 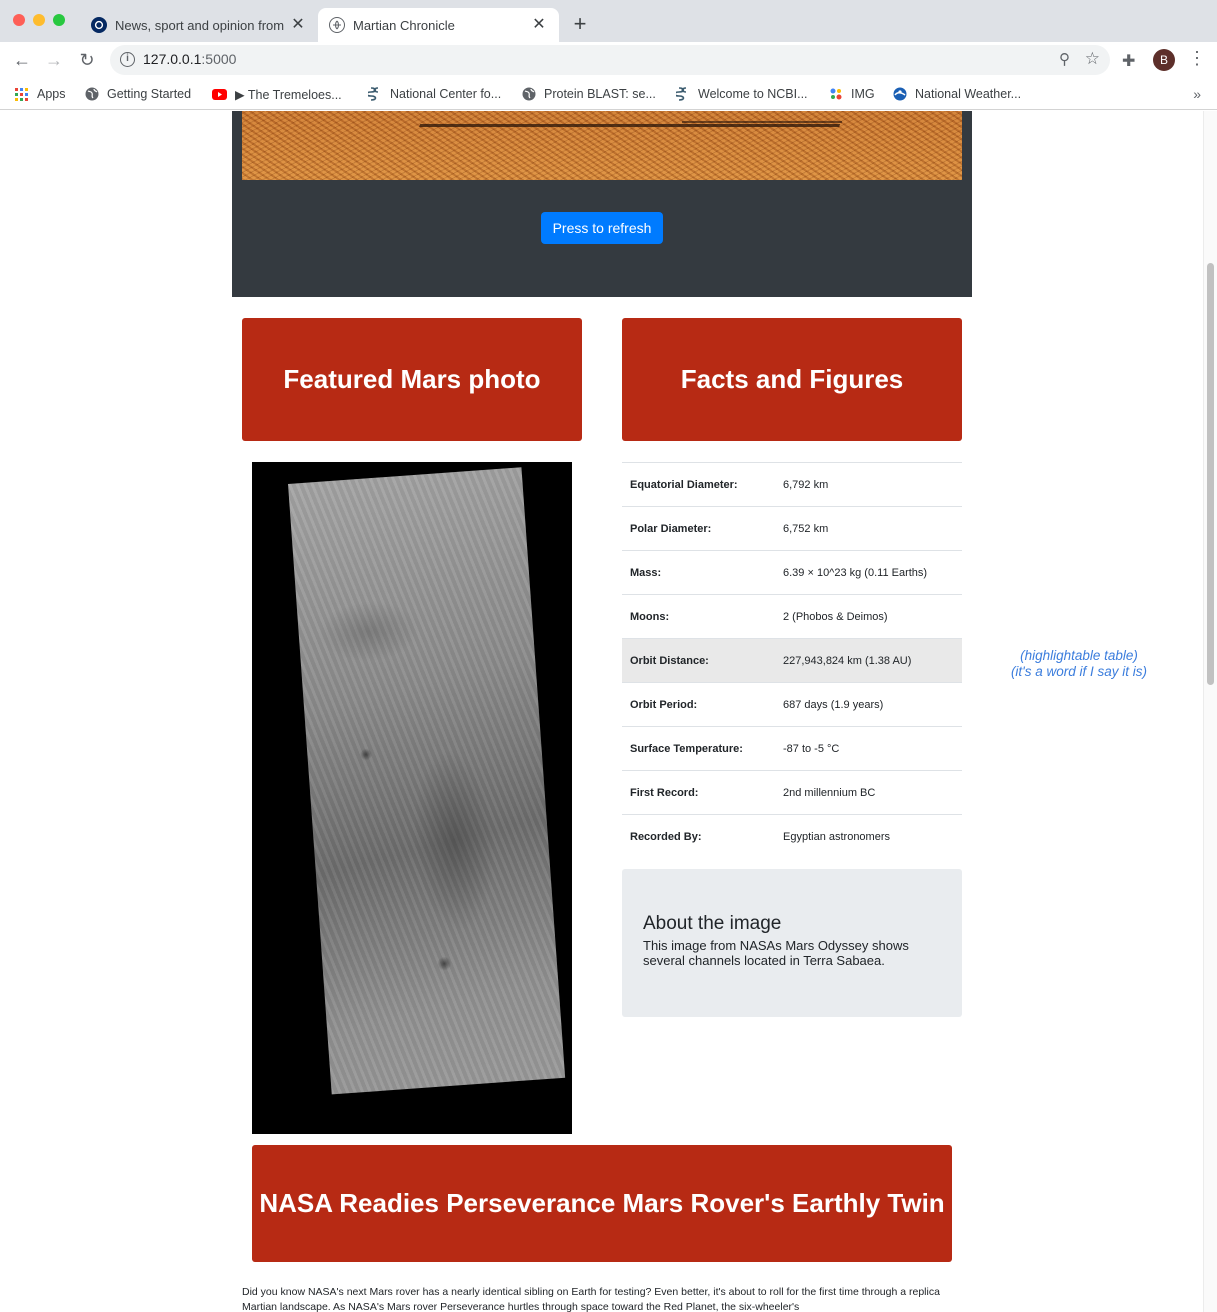 What do you see at coordinates (698, 572) in the screenshot?
I see `fact-label: Mass:` at bounding box center [698, 572].